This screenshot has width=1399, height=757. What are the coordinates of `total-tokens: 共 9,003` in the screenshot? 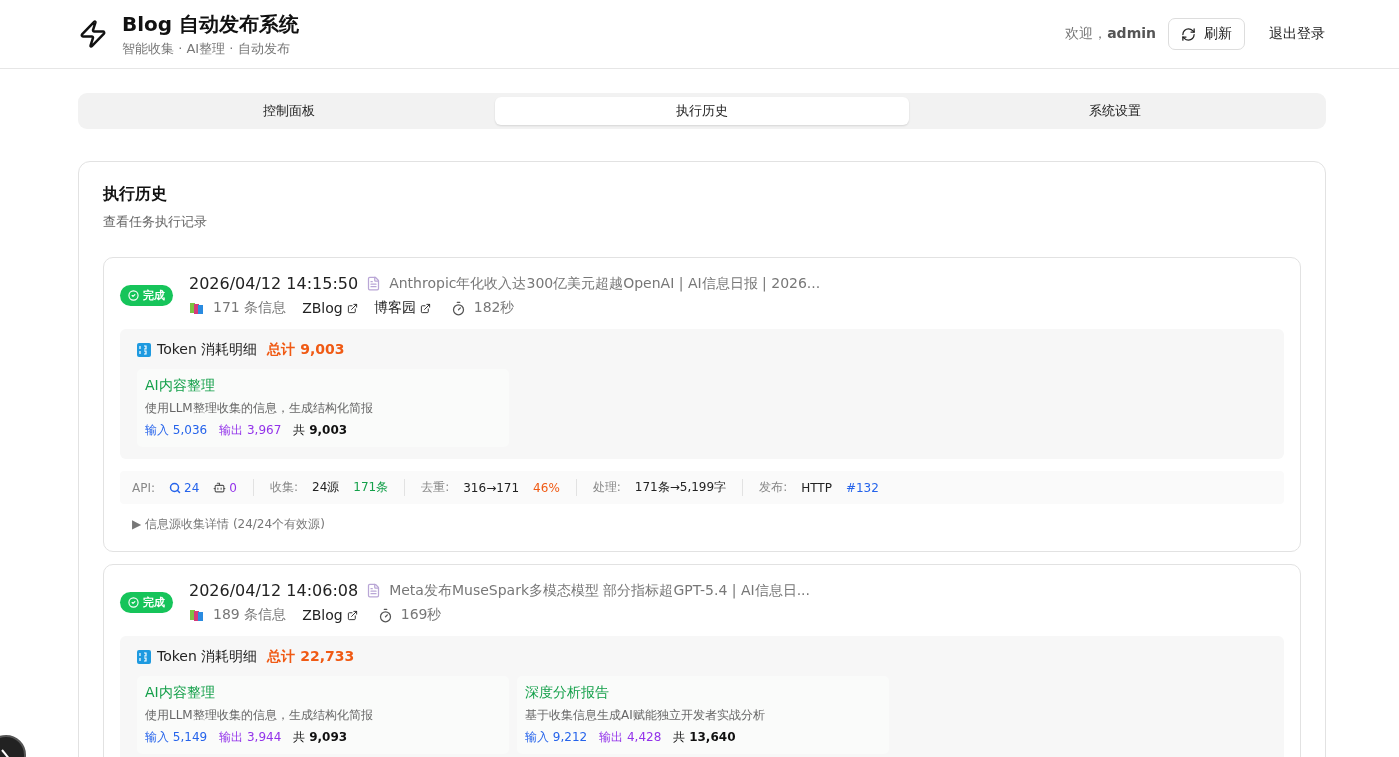 It's located at (320, 430).